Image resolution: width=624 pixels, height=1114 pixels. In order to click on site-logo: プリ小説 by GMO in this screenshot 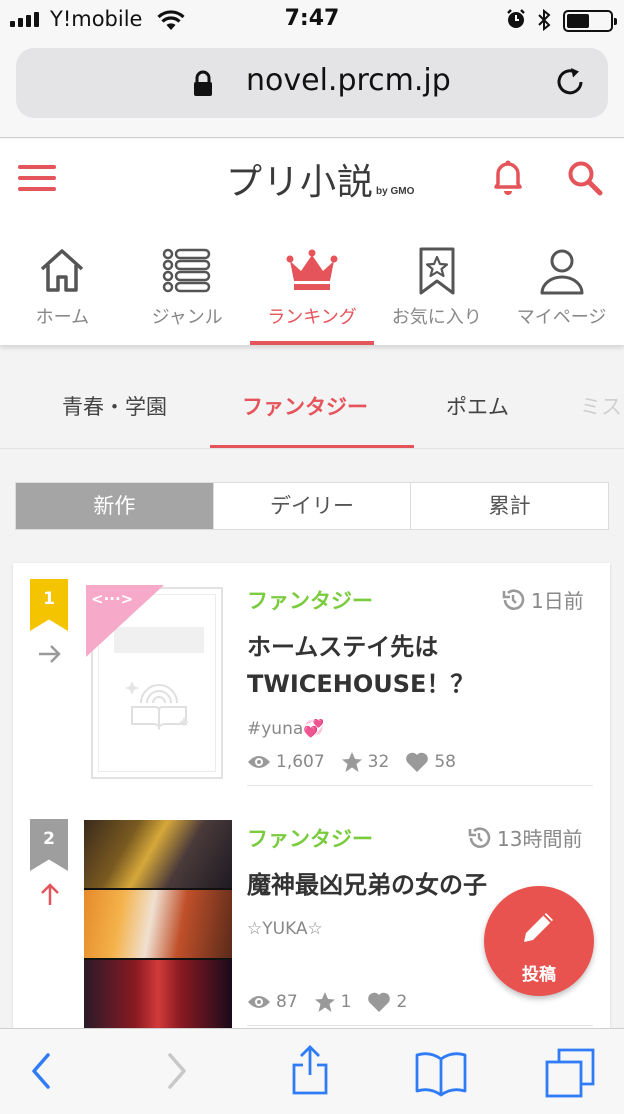, I will do `click(320, 179)`.